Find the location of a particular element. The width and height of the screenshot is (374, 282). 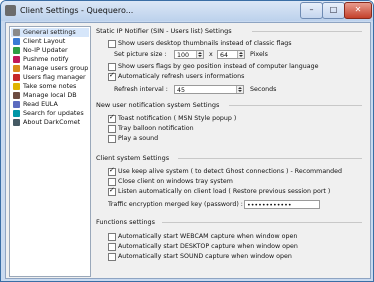

desktop-checkbox is located at coordinates (112, 247).